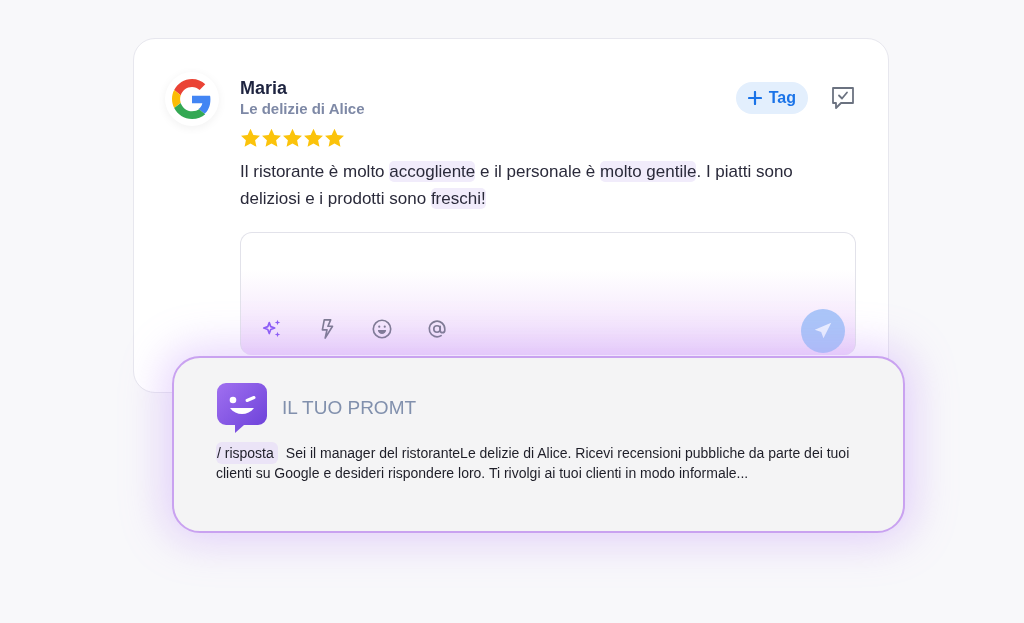 The width and height of the screenshot is (1024, 623). I want to click on review-text: Il ristorante è molto accogliente e il personale è molto gentile. I piatti sono deliziosi e i prodotti sono freschi!, so click(517, 185).